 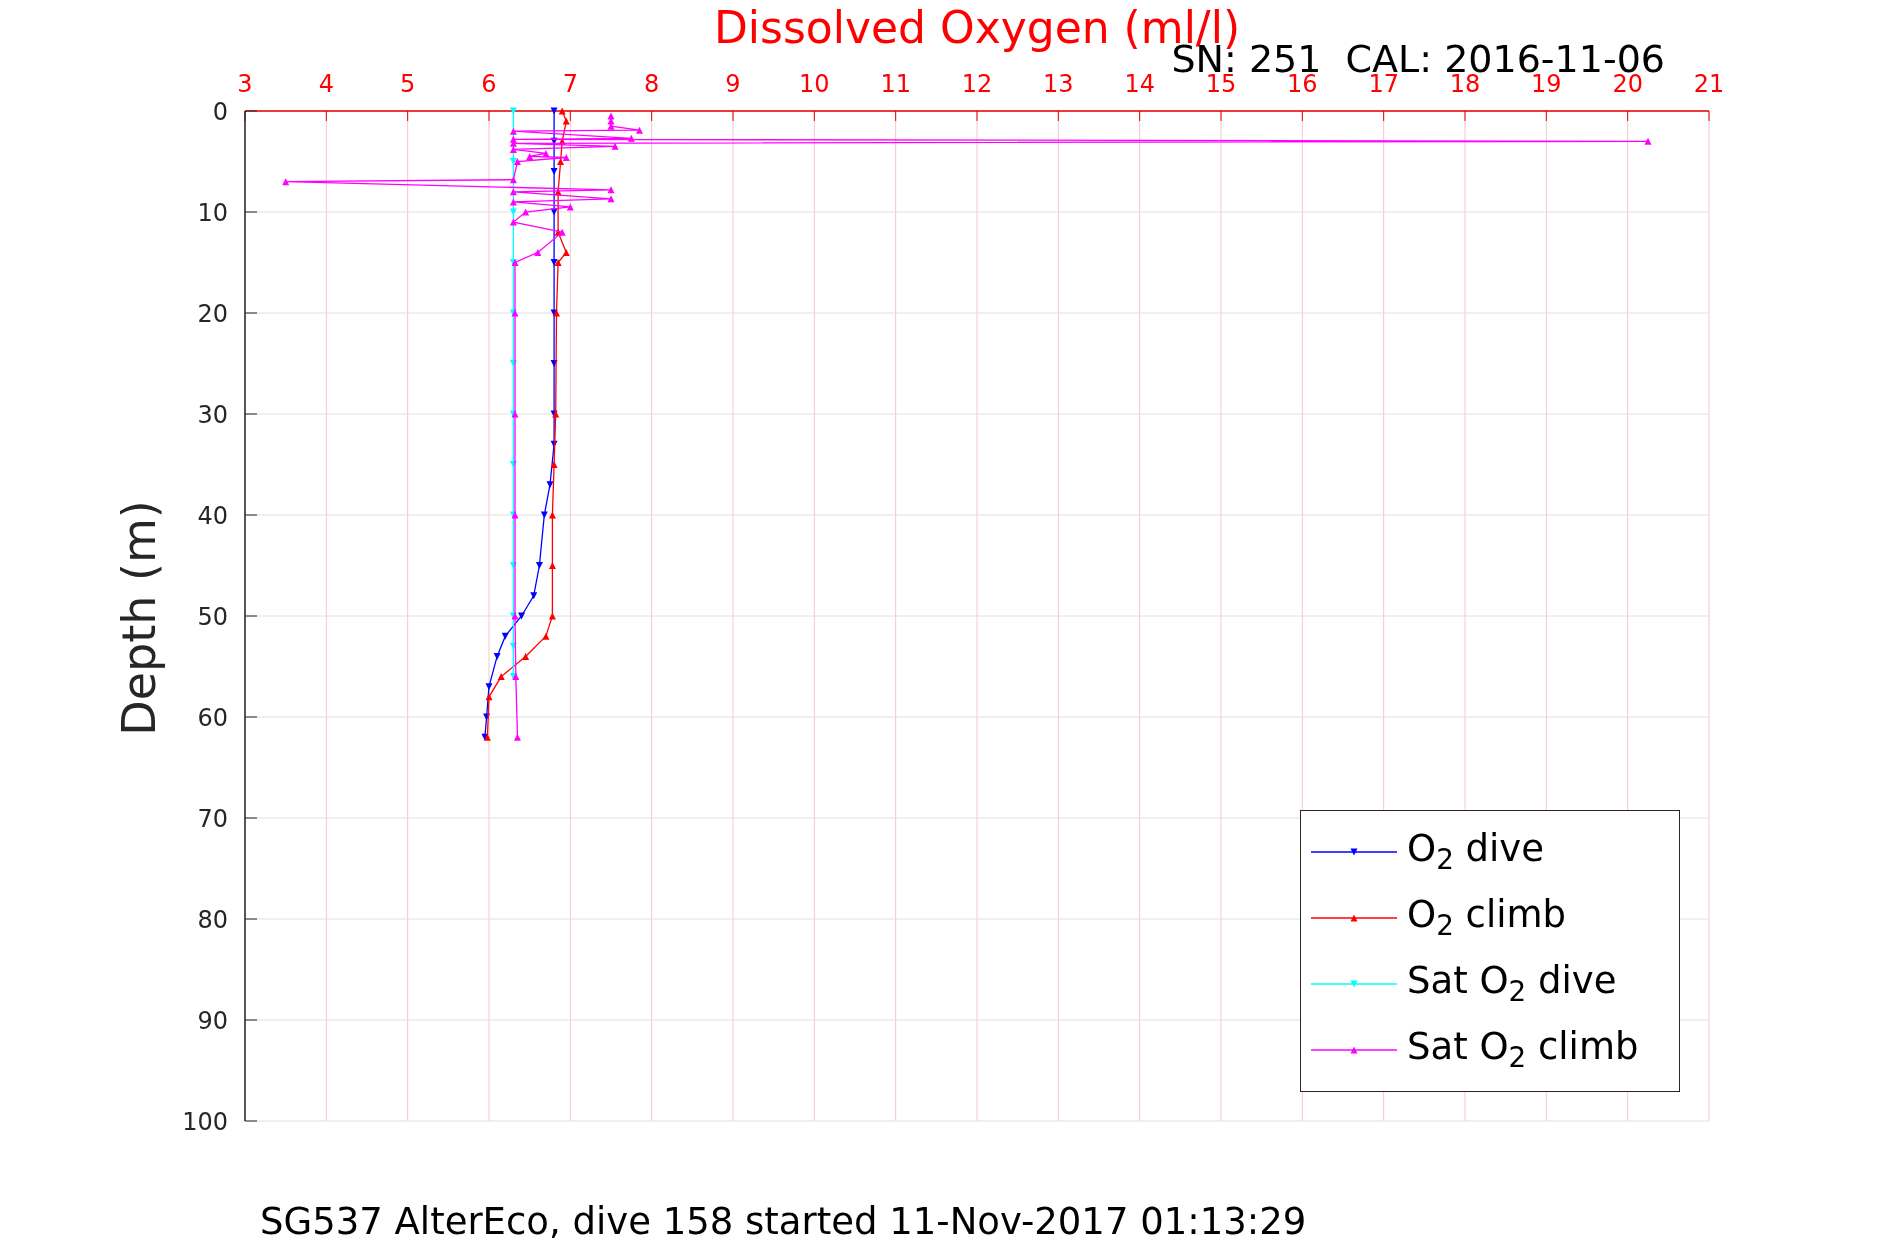 I want to click on y-tick-label: 40, so click(x=212, y=516).